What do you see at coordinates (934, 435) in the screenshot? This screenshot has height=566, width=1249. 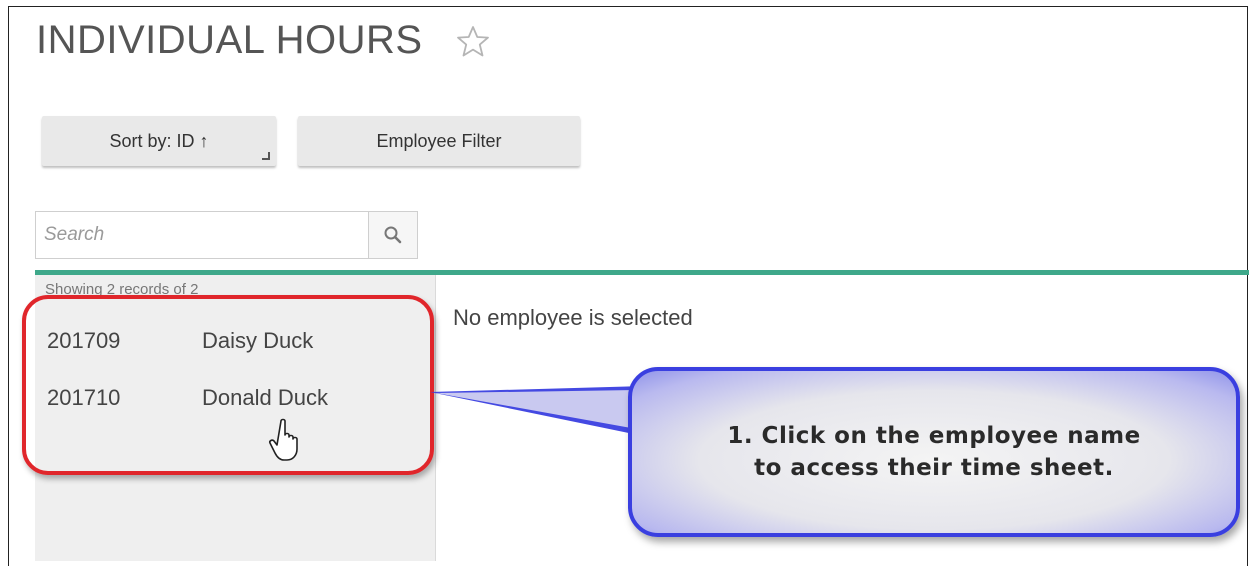 I see `callout-line-1: 1. Click on the employee name` at bounding box center [934, 435].